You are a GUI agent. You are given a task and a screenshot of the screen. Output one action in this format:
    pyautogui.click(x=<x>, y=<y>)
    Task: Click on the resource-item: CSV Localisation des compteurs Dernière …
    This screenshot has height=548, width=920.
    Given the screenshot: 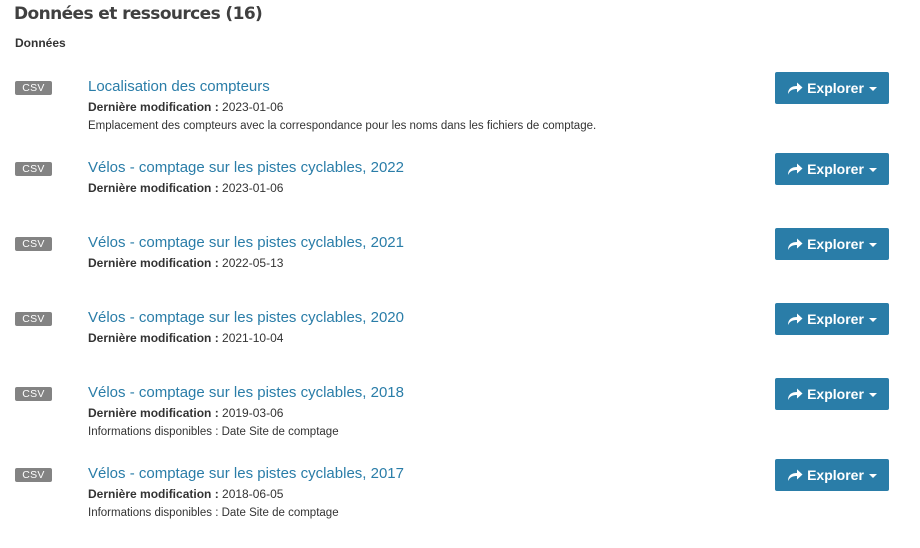 What is the action you would take?
    pyautogui.click(x=460, y=110)
    